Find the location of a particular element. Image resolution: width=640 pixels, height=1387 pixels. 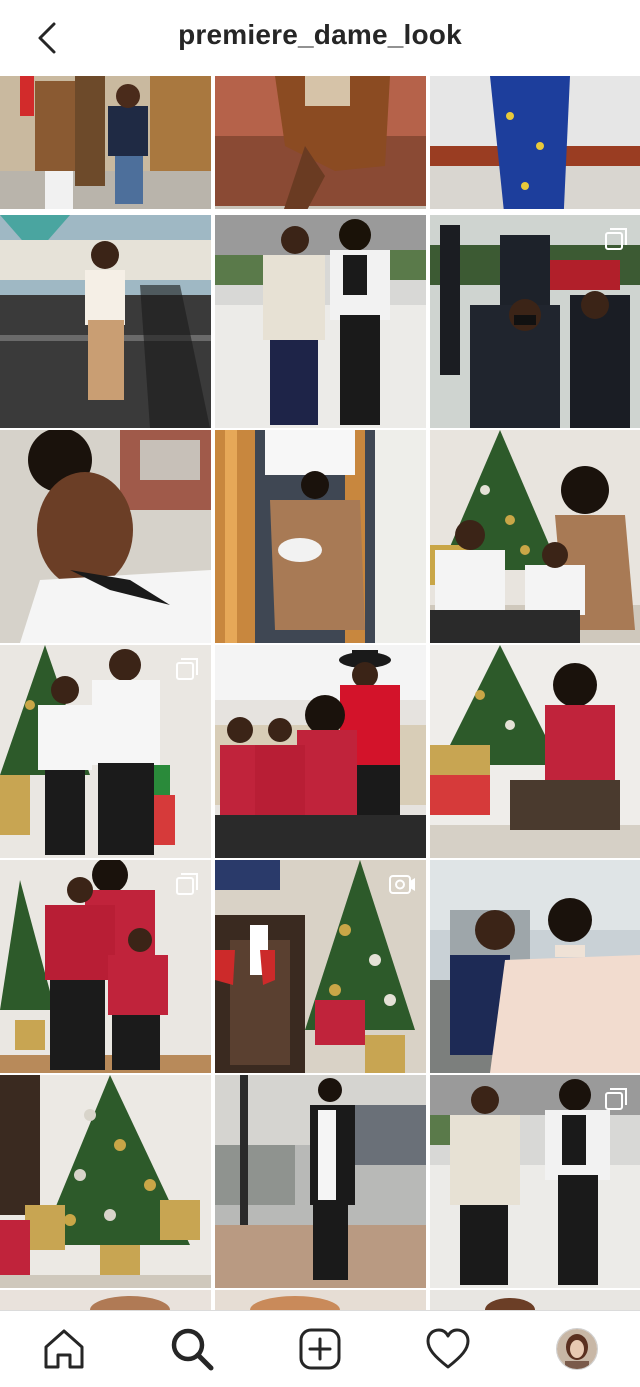

activity-tab is located at coordinates (448, 1349).